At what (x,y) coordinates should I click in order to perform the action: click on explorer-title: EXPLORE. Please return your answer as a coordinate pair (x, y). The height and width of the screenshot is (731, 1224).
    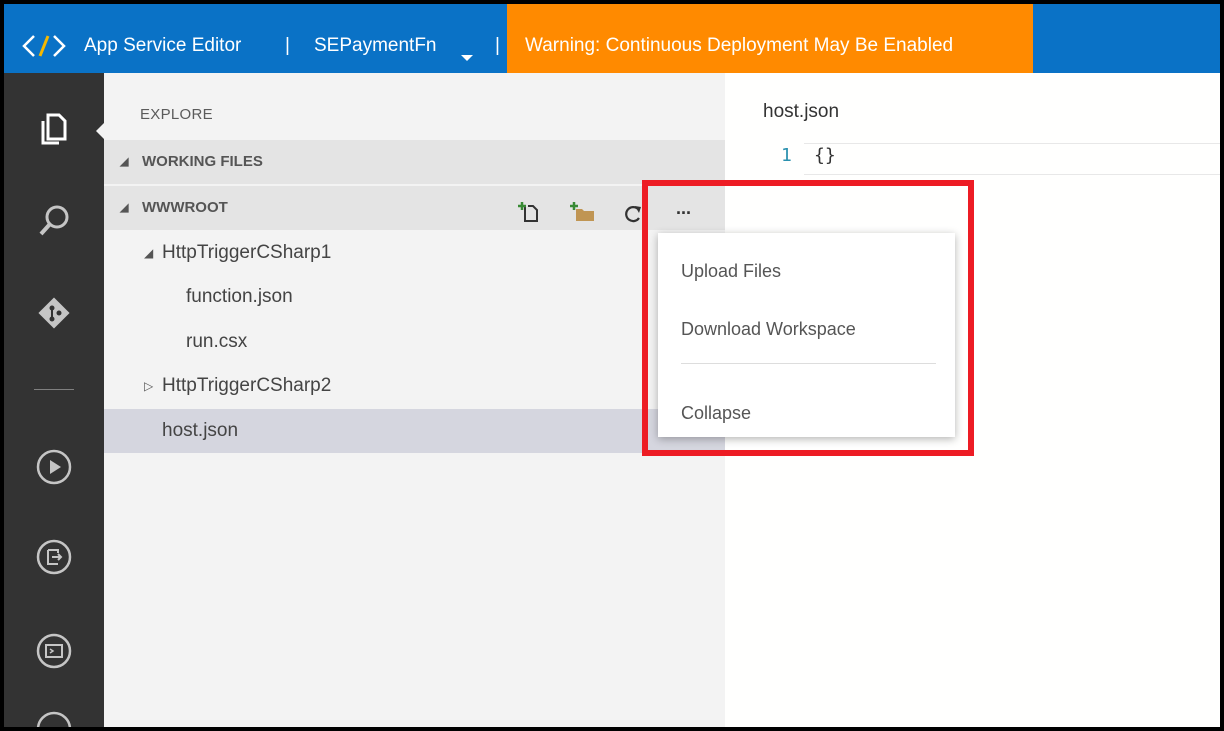
    Looking at the image, I should click on (176, 114).